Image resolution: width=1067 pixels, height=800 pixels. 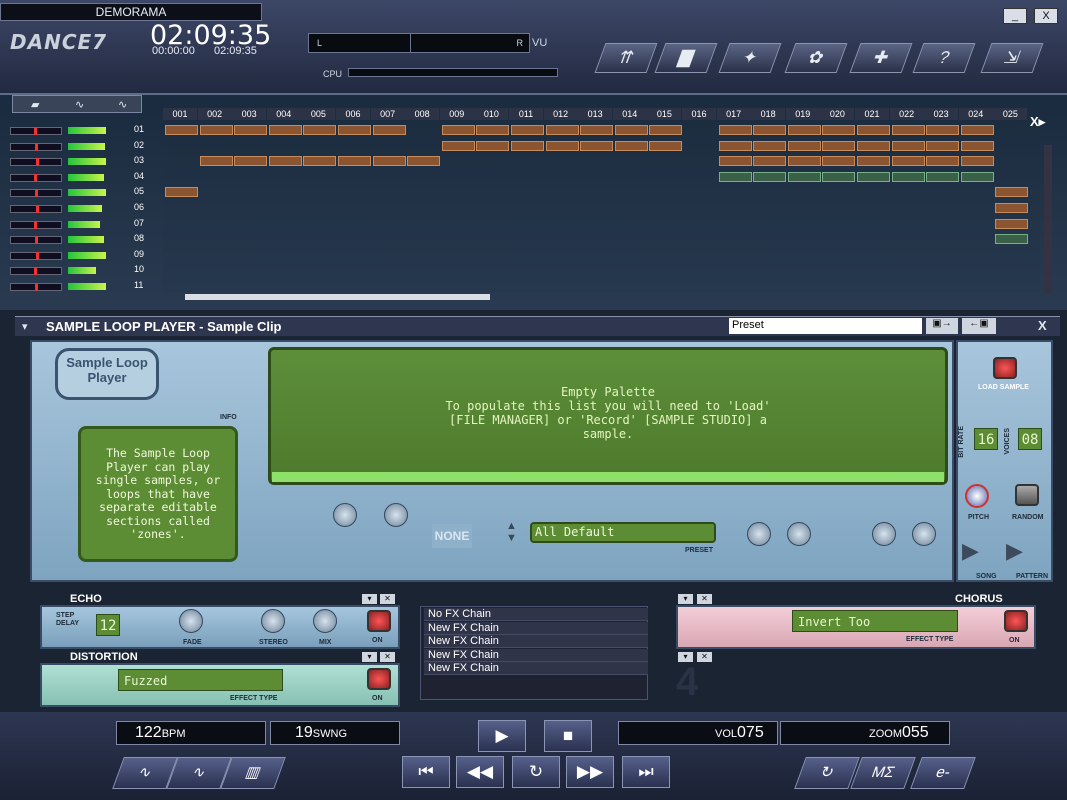 I want to click on column-header: 016, so click(x=699, y=114).